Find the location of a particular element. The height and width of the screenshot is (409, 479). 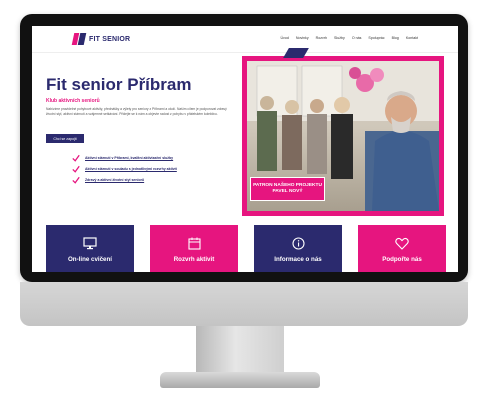

card-schedule: Rozvrh aktivit is located at coordinates (194, 248).